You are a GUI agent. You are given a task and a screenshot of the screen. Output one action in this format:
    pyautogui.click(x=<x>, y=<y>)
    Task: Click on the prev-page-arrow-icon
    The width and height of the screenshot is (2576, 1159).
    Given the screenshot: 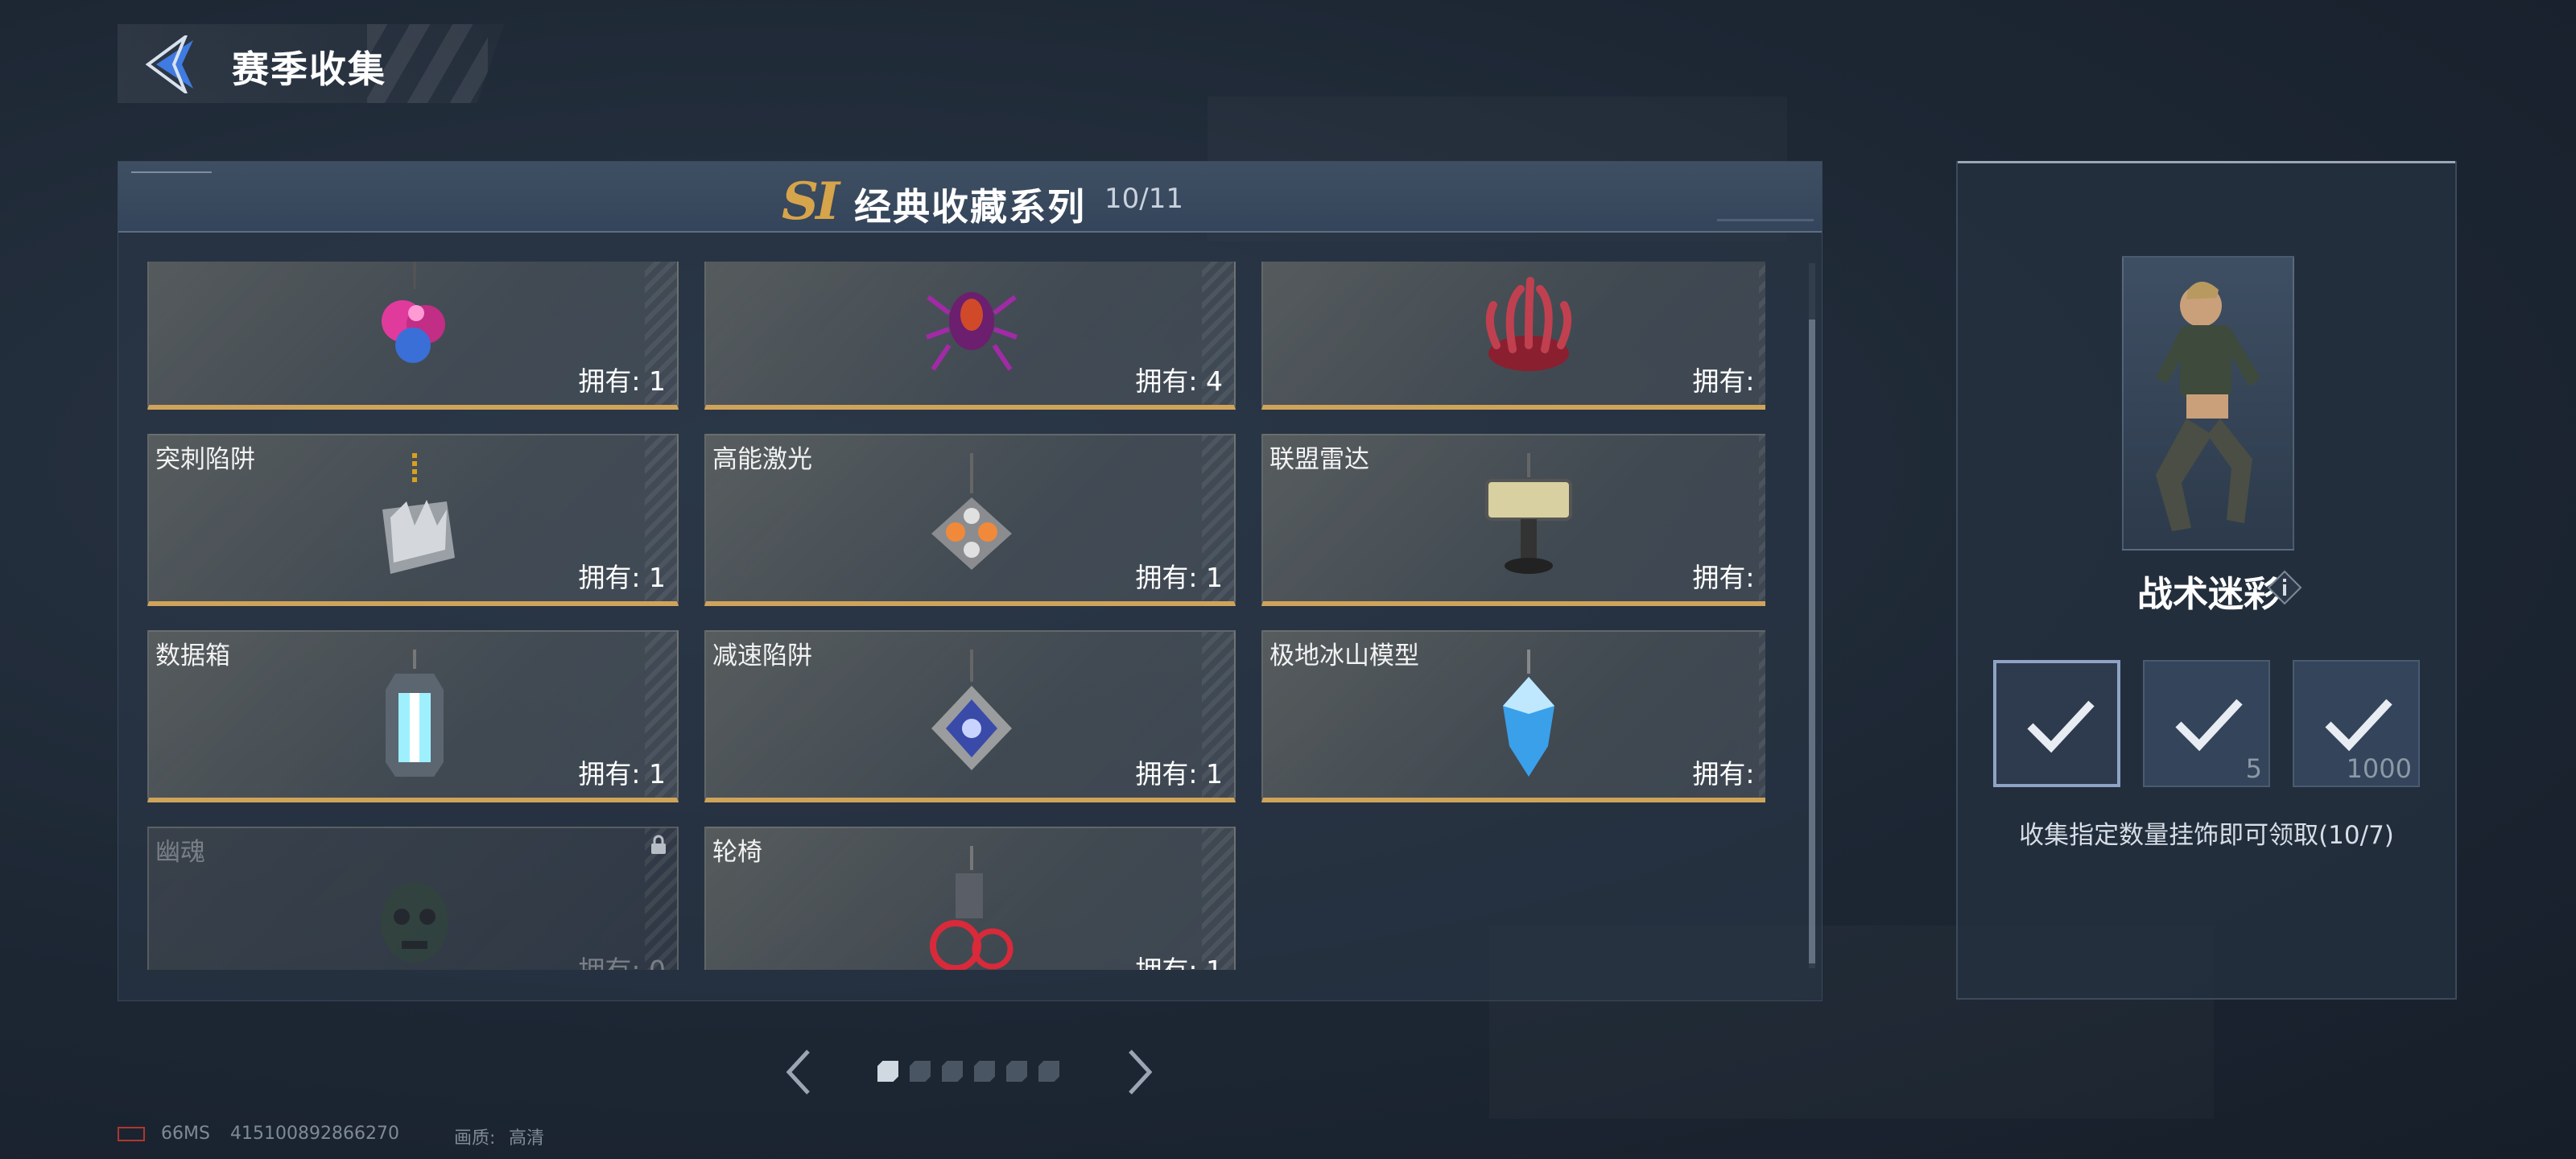 What is the action you would take?
    pyautogui.click(x=798, y=1072)
    